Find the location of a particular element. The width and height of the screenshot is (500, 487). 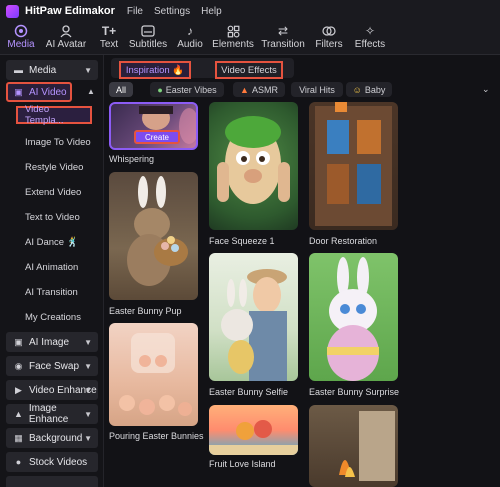

create-button: Create is located at coordinates (157, 137).